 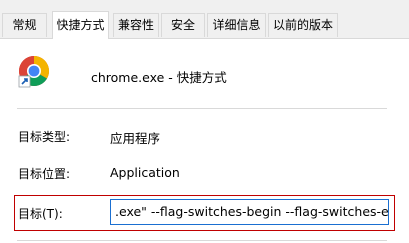 What do you see at coordinates (183, 25) in the screenshot?
I see `tab-security: 安全` at bounding box center [183, 25].